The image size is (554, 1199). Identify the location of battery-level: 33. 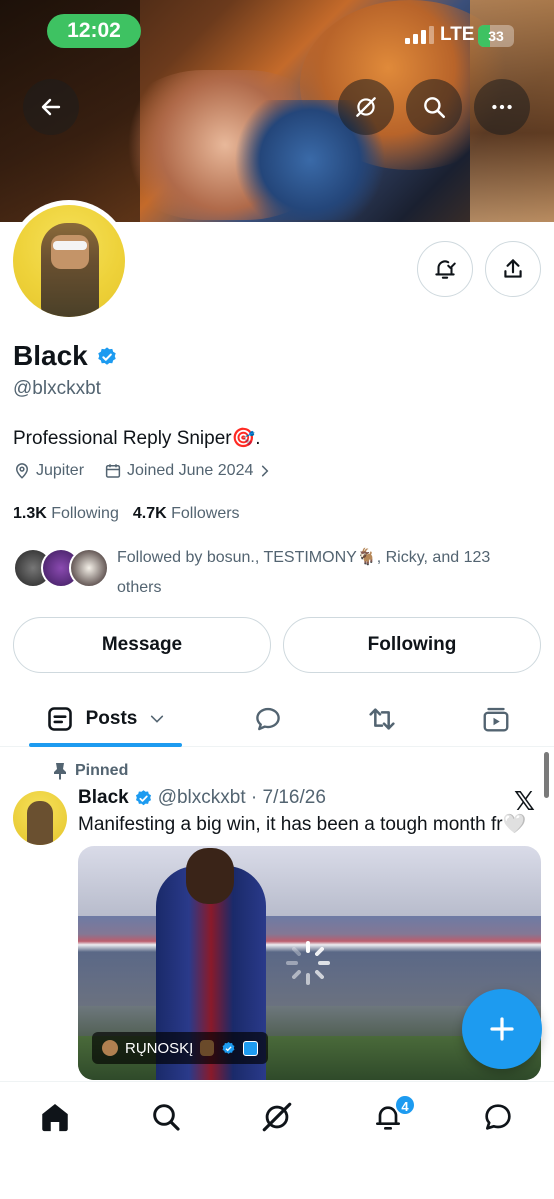
(496, 36).